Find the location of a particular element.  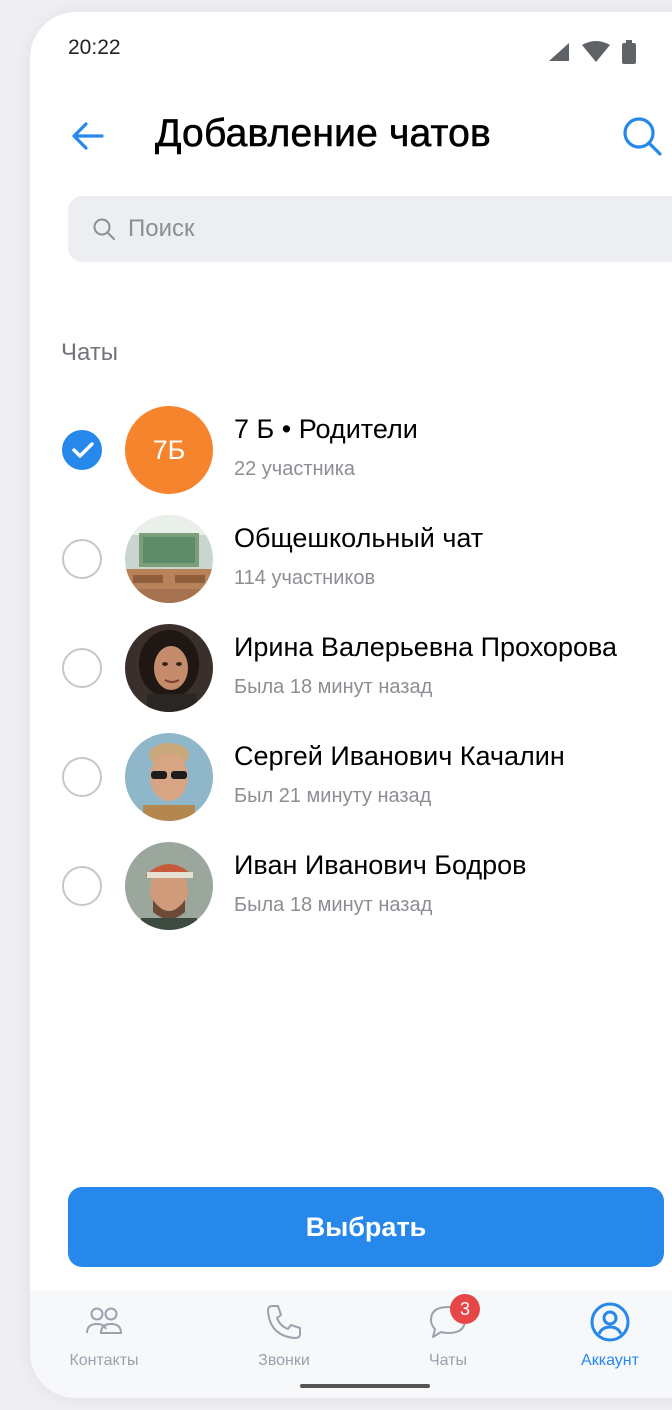

tab-chats: 3 Чаты is located at coordinates (448, 1340).